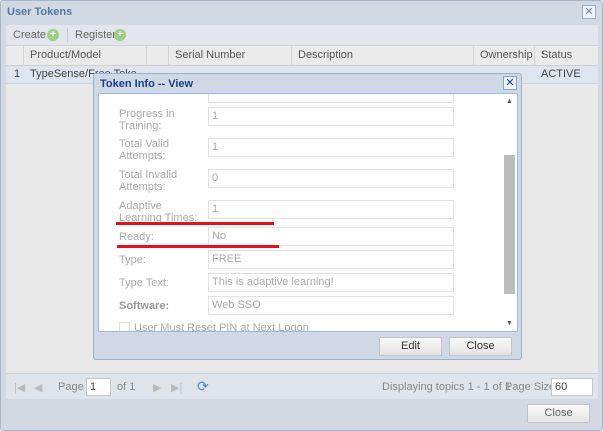 The height and width of the screenshot is (431, 603). I want to click on separator, so click(67, 35).